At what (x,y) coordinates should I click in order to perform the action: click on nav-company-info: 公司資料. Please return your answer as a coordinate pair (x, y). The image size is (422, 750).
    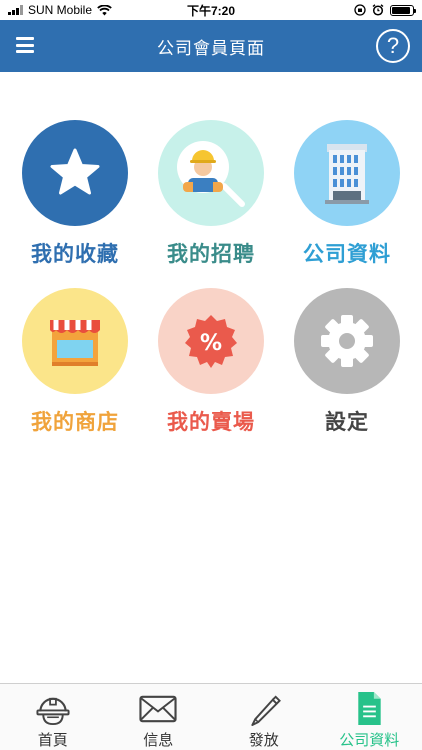
    Looking at the image, I should click on (369, 717).